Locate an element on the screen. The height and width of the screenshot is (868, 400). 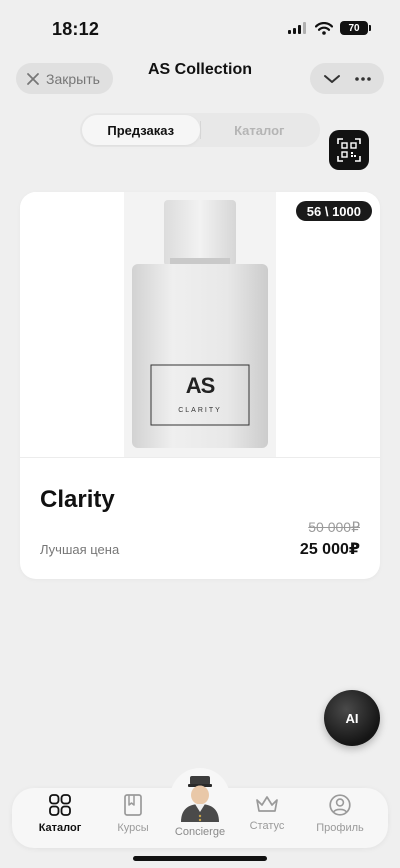
bottle-label-text: CLARITY is located at coordinates (200, 410).